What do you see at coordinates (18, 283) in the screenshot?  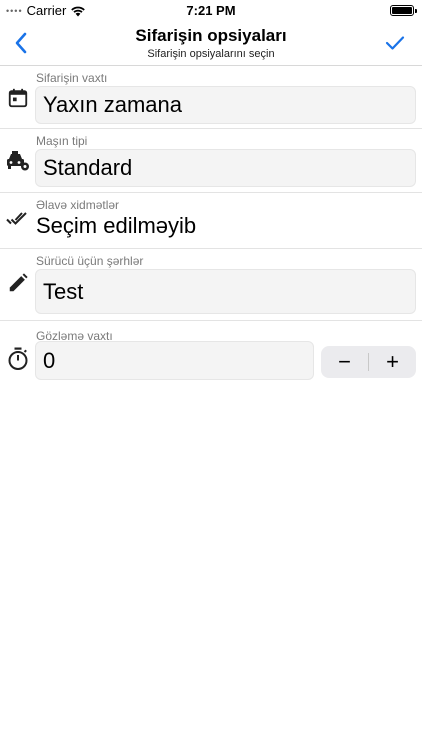 I see `pencil-icon` at bounding box center [18, 283].